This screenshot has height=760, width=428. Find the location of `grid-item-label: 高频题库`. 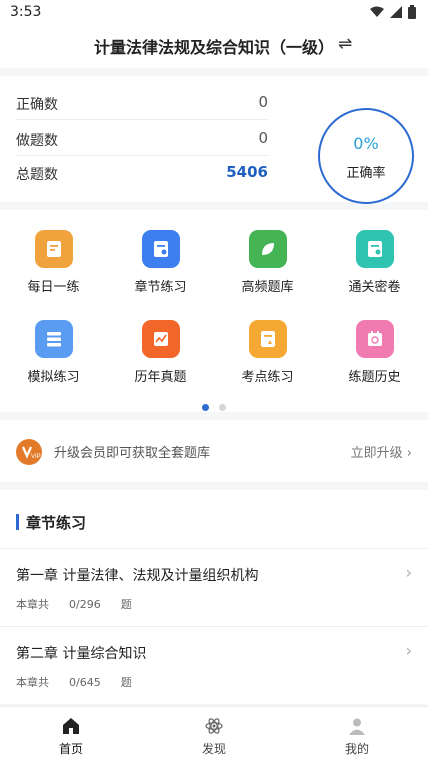

grid-item-label: 高频题库 is located at coordinates (267, 287).